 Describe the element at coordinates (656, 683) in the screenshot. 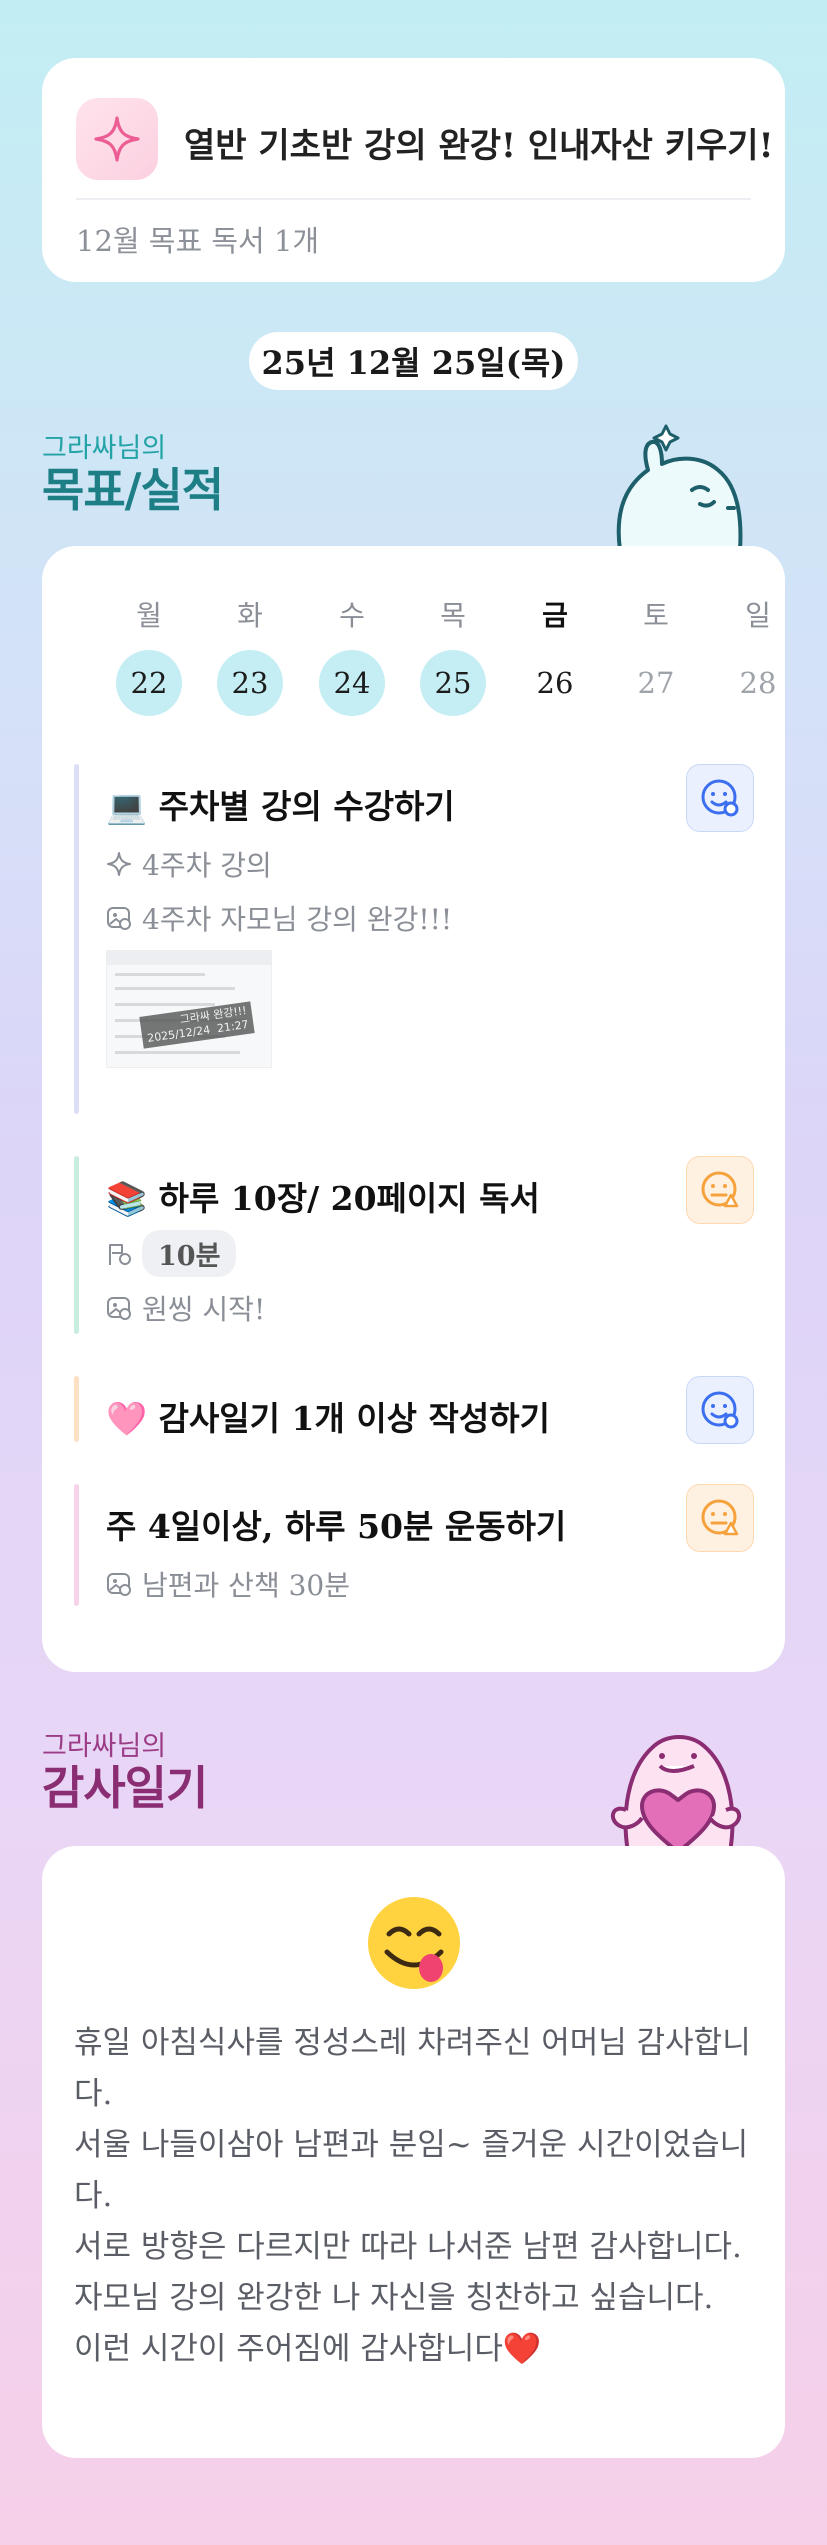

I see `day-date: 27` at that location.